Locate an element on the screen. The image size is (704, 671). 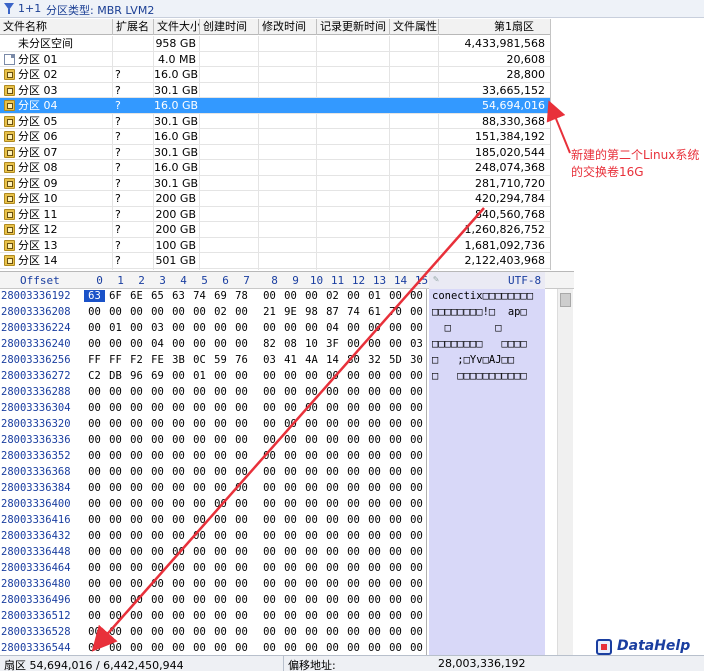
datahelp-logo-text: DataHelp is located at coordinates (654, 646).